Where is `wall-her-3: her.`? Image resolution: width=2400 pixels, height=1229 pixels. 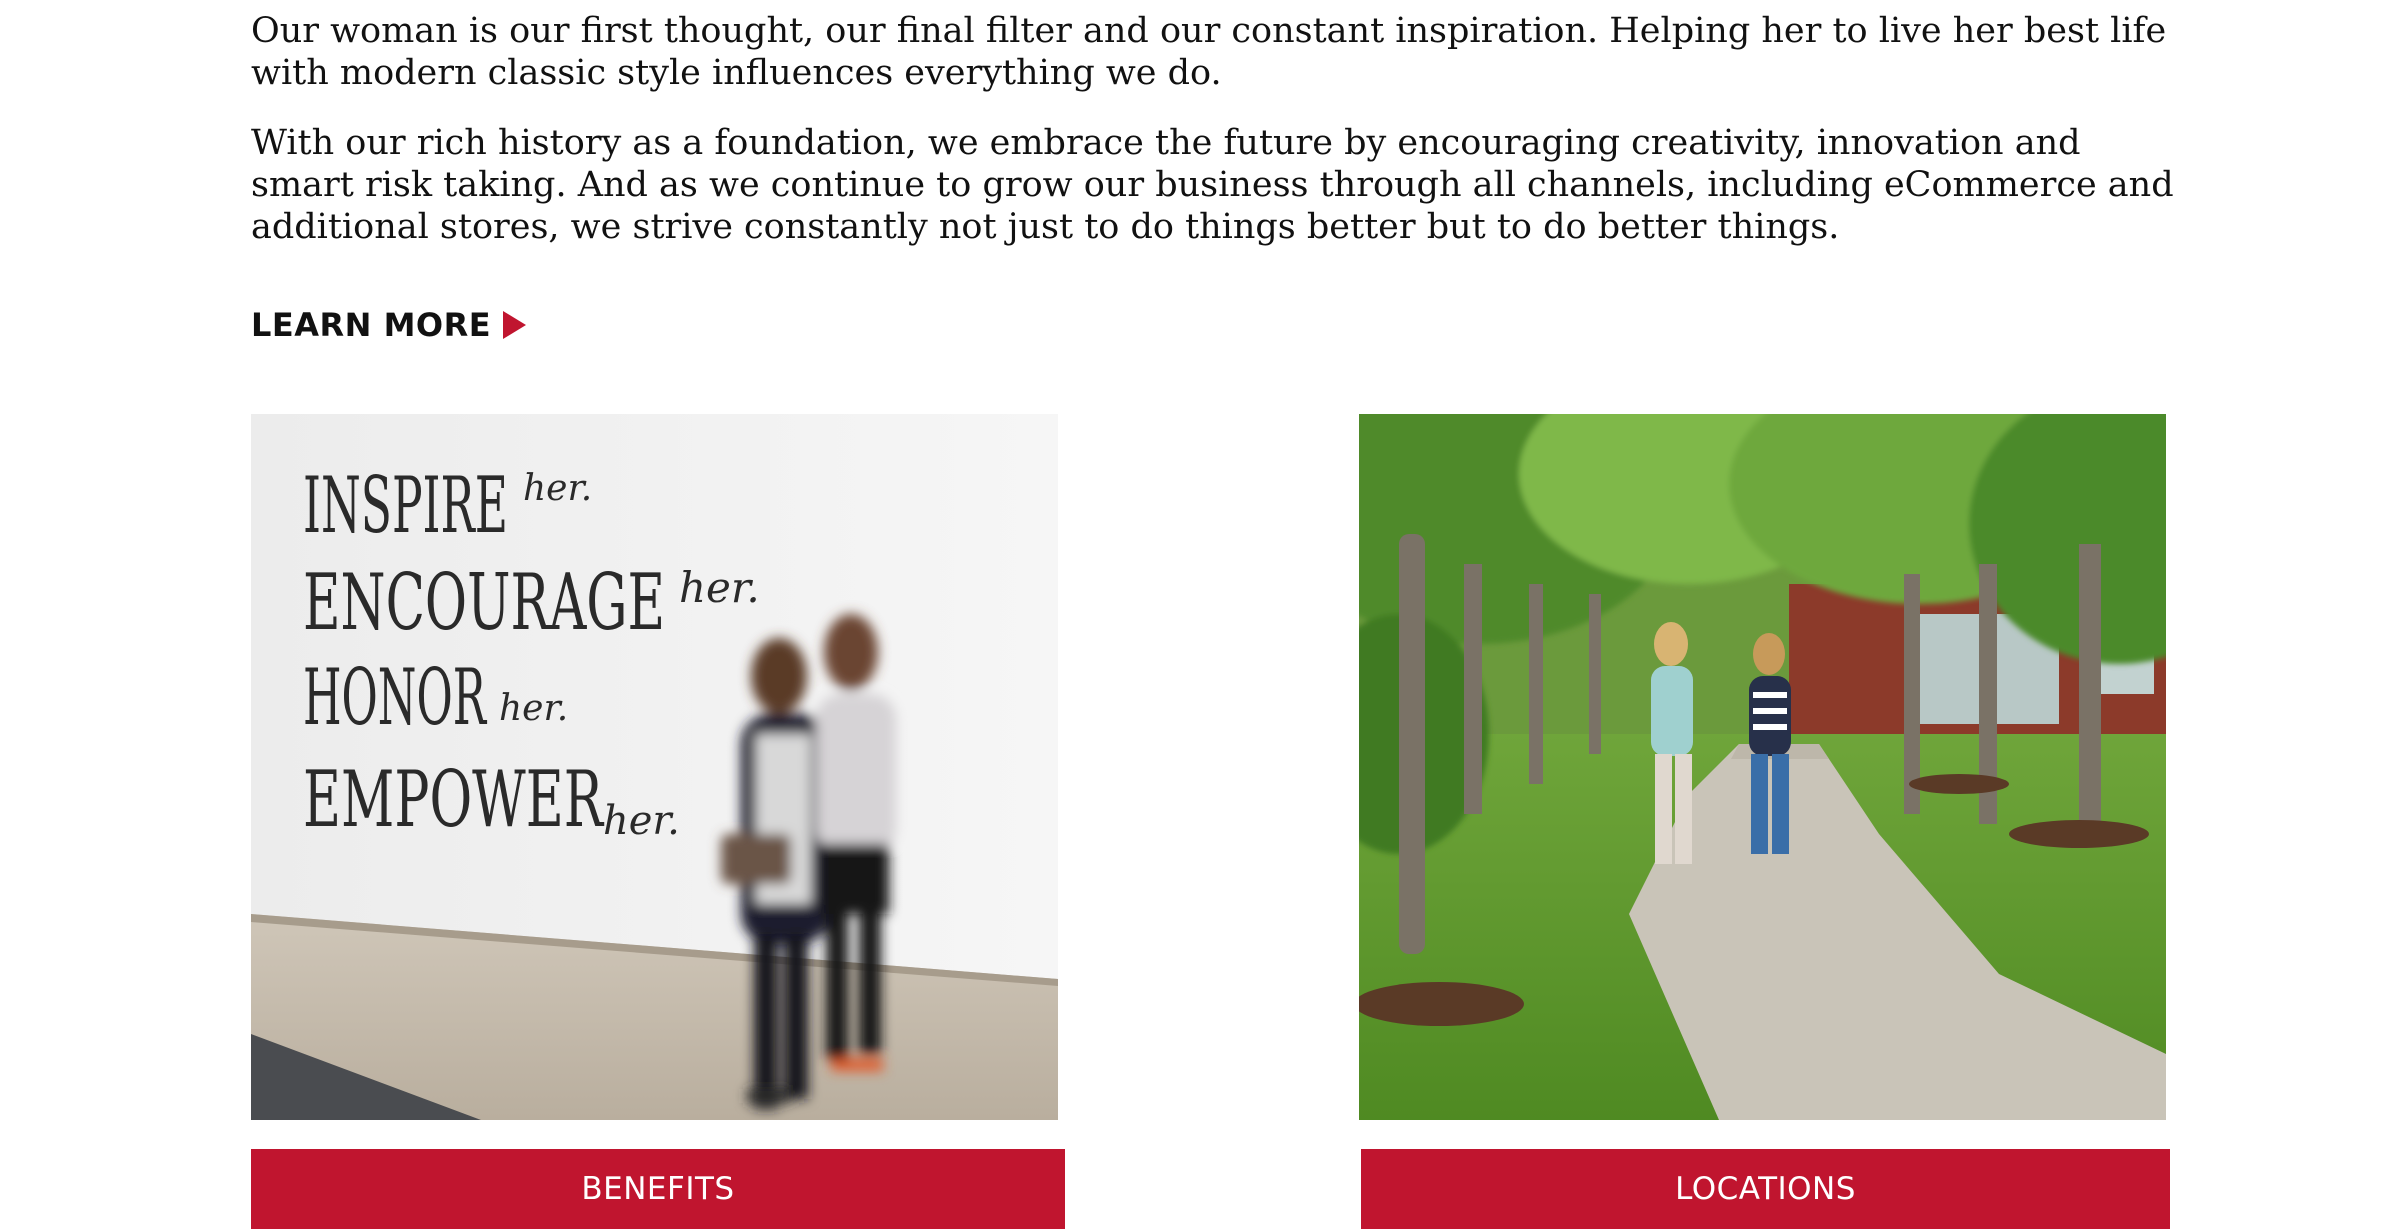
wall-her-3: her. is located at coordinates (533, 708).